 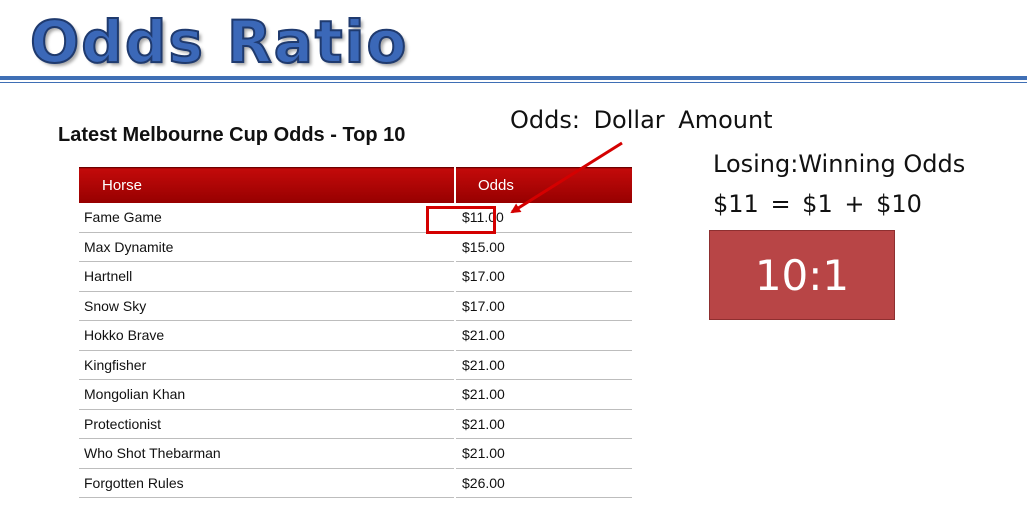 What do you see at coordinates (267, 394) in the screenshot?
I see `horse-name: Mongolian Khan` at bounding box center [267, 394].